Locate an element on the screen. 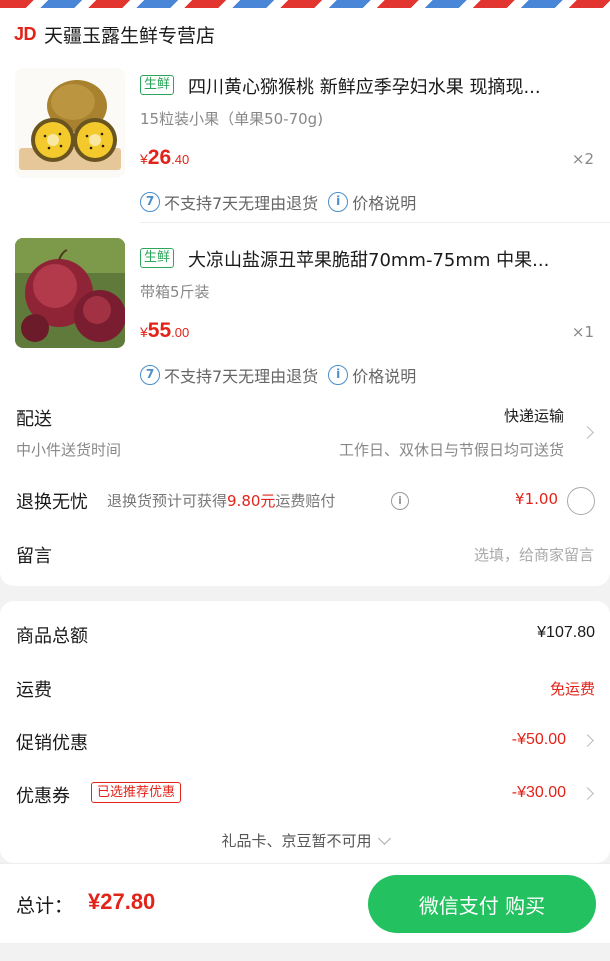  product-price: ¥55.00 is located at coordinates (164, 331).